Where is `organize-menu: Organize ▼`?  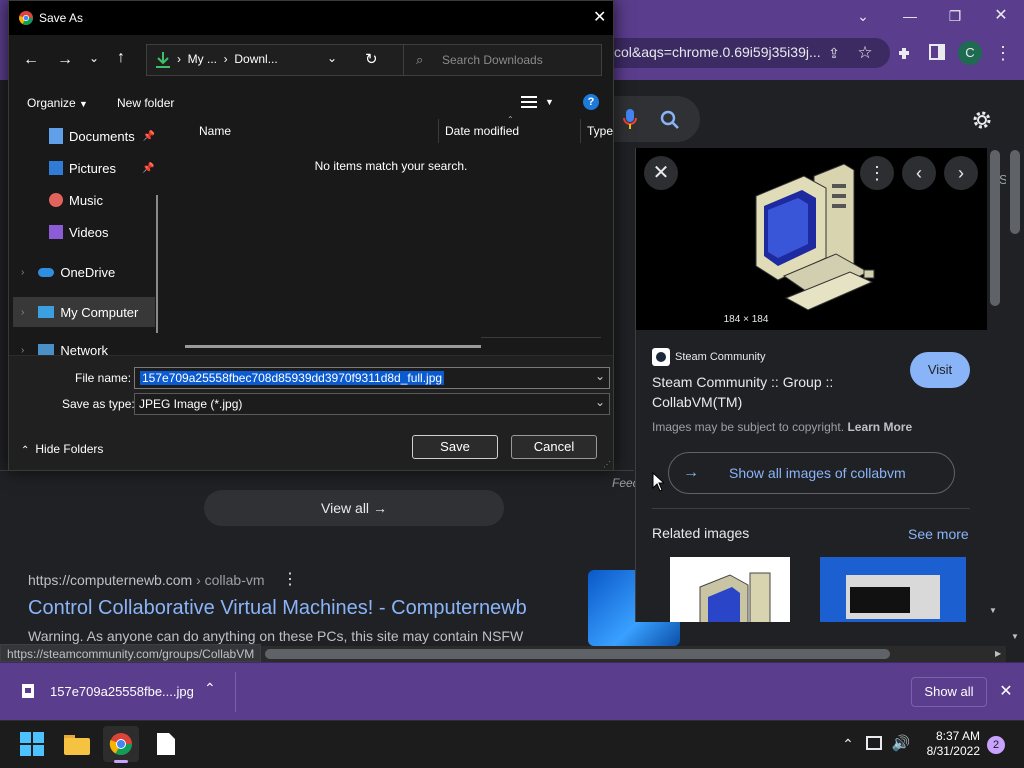 organize-menu: Organize ▼ is located at coordinates (57, 103).